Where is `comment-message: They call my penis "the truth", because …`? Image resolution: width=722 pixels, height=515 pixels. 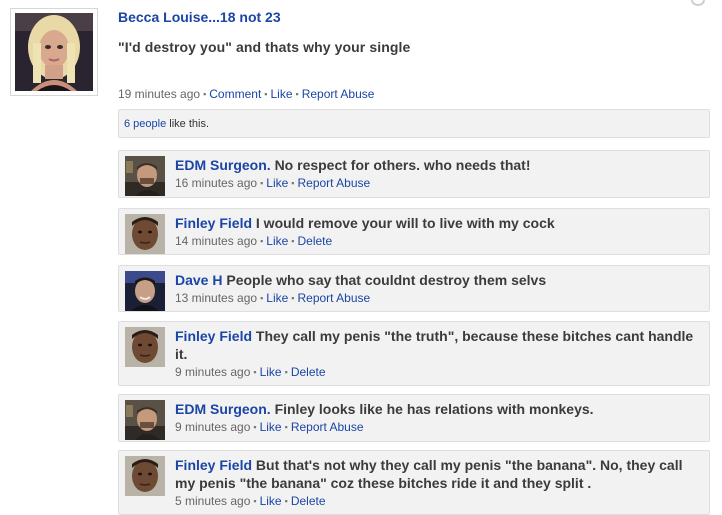 comment-message: They call my penis "the truth", because … is located at coordinates (434, 345).